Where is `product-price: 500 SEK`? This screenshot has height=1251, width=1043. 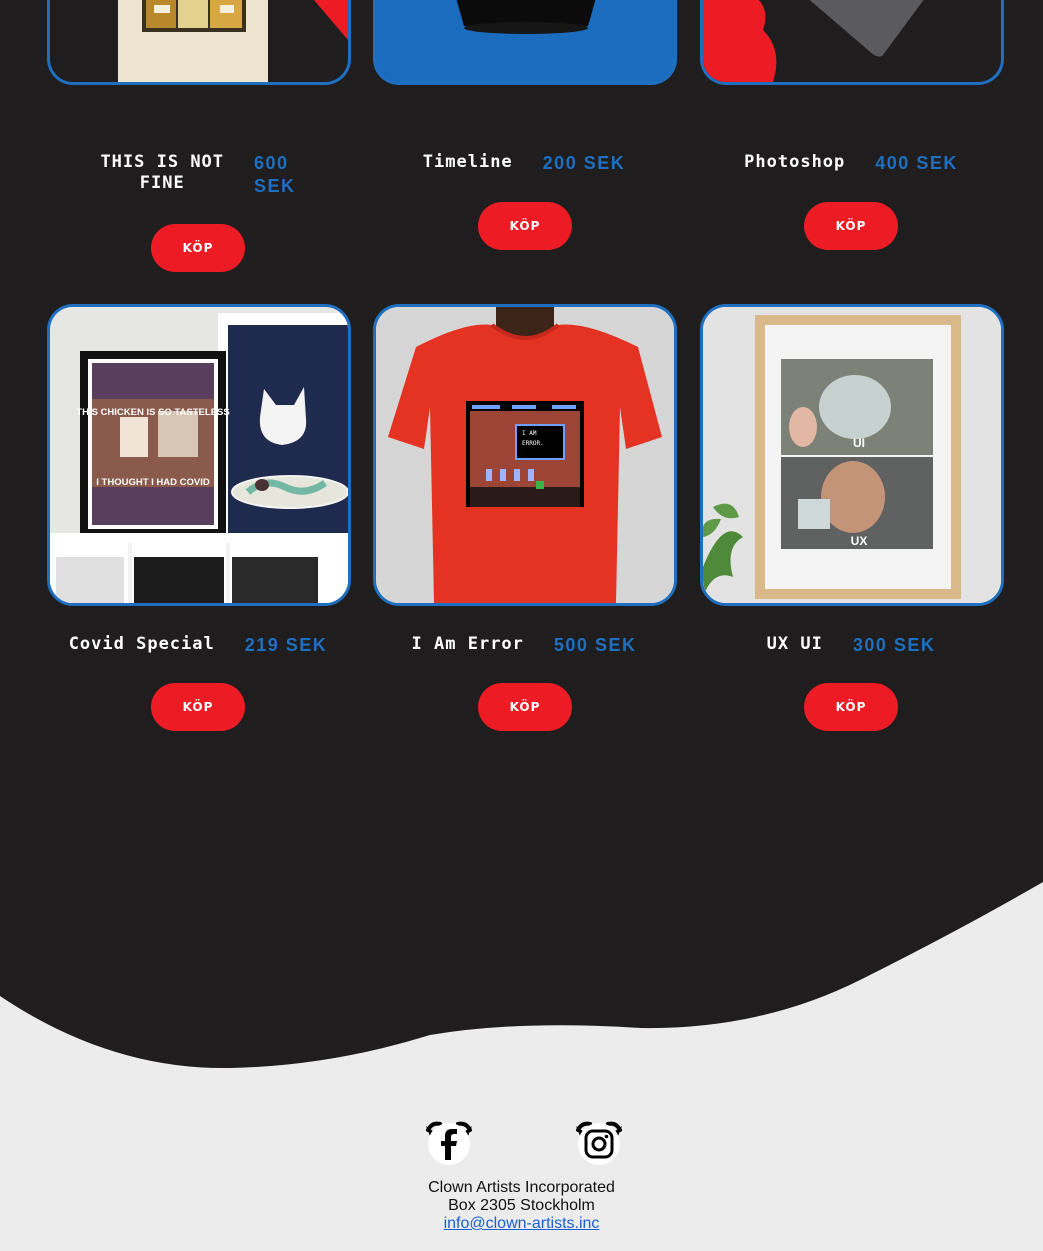
product-price: 500 SEK is located at coordinates (595, 645).